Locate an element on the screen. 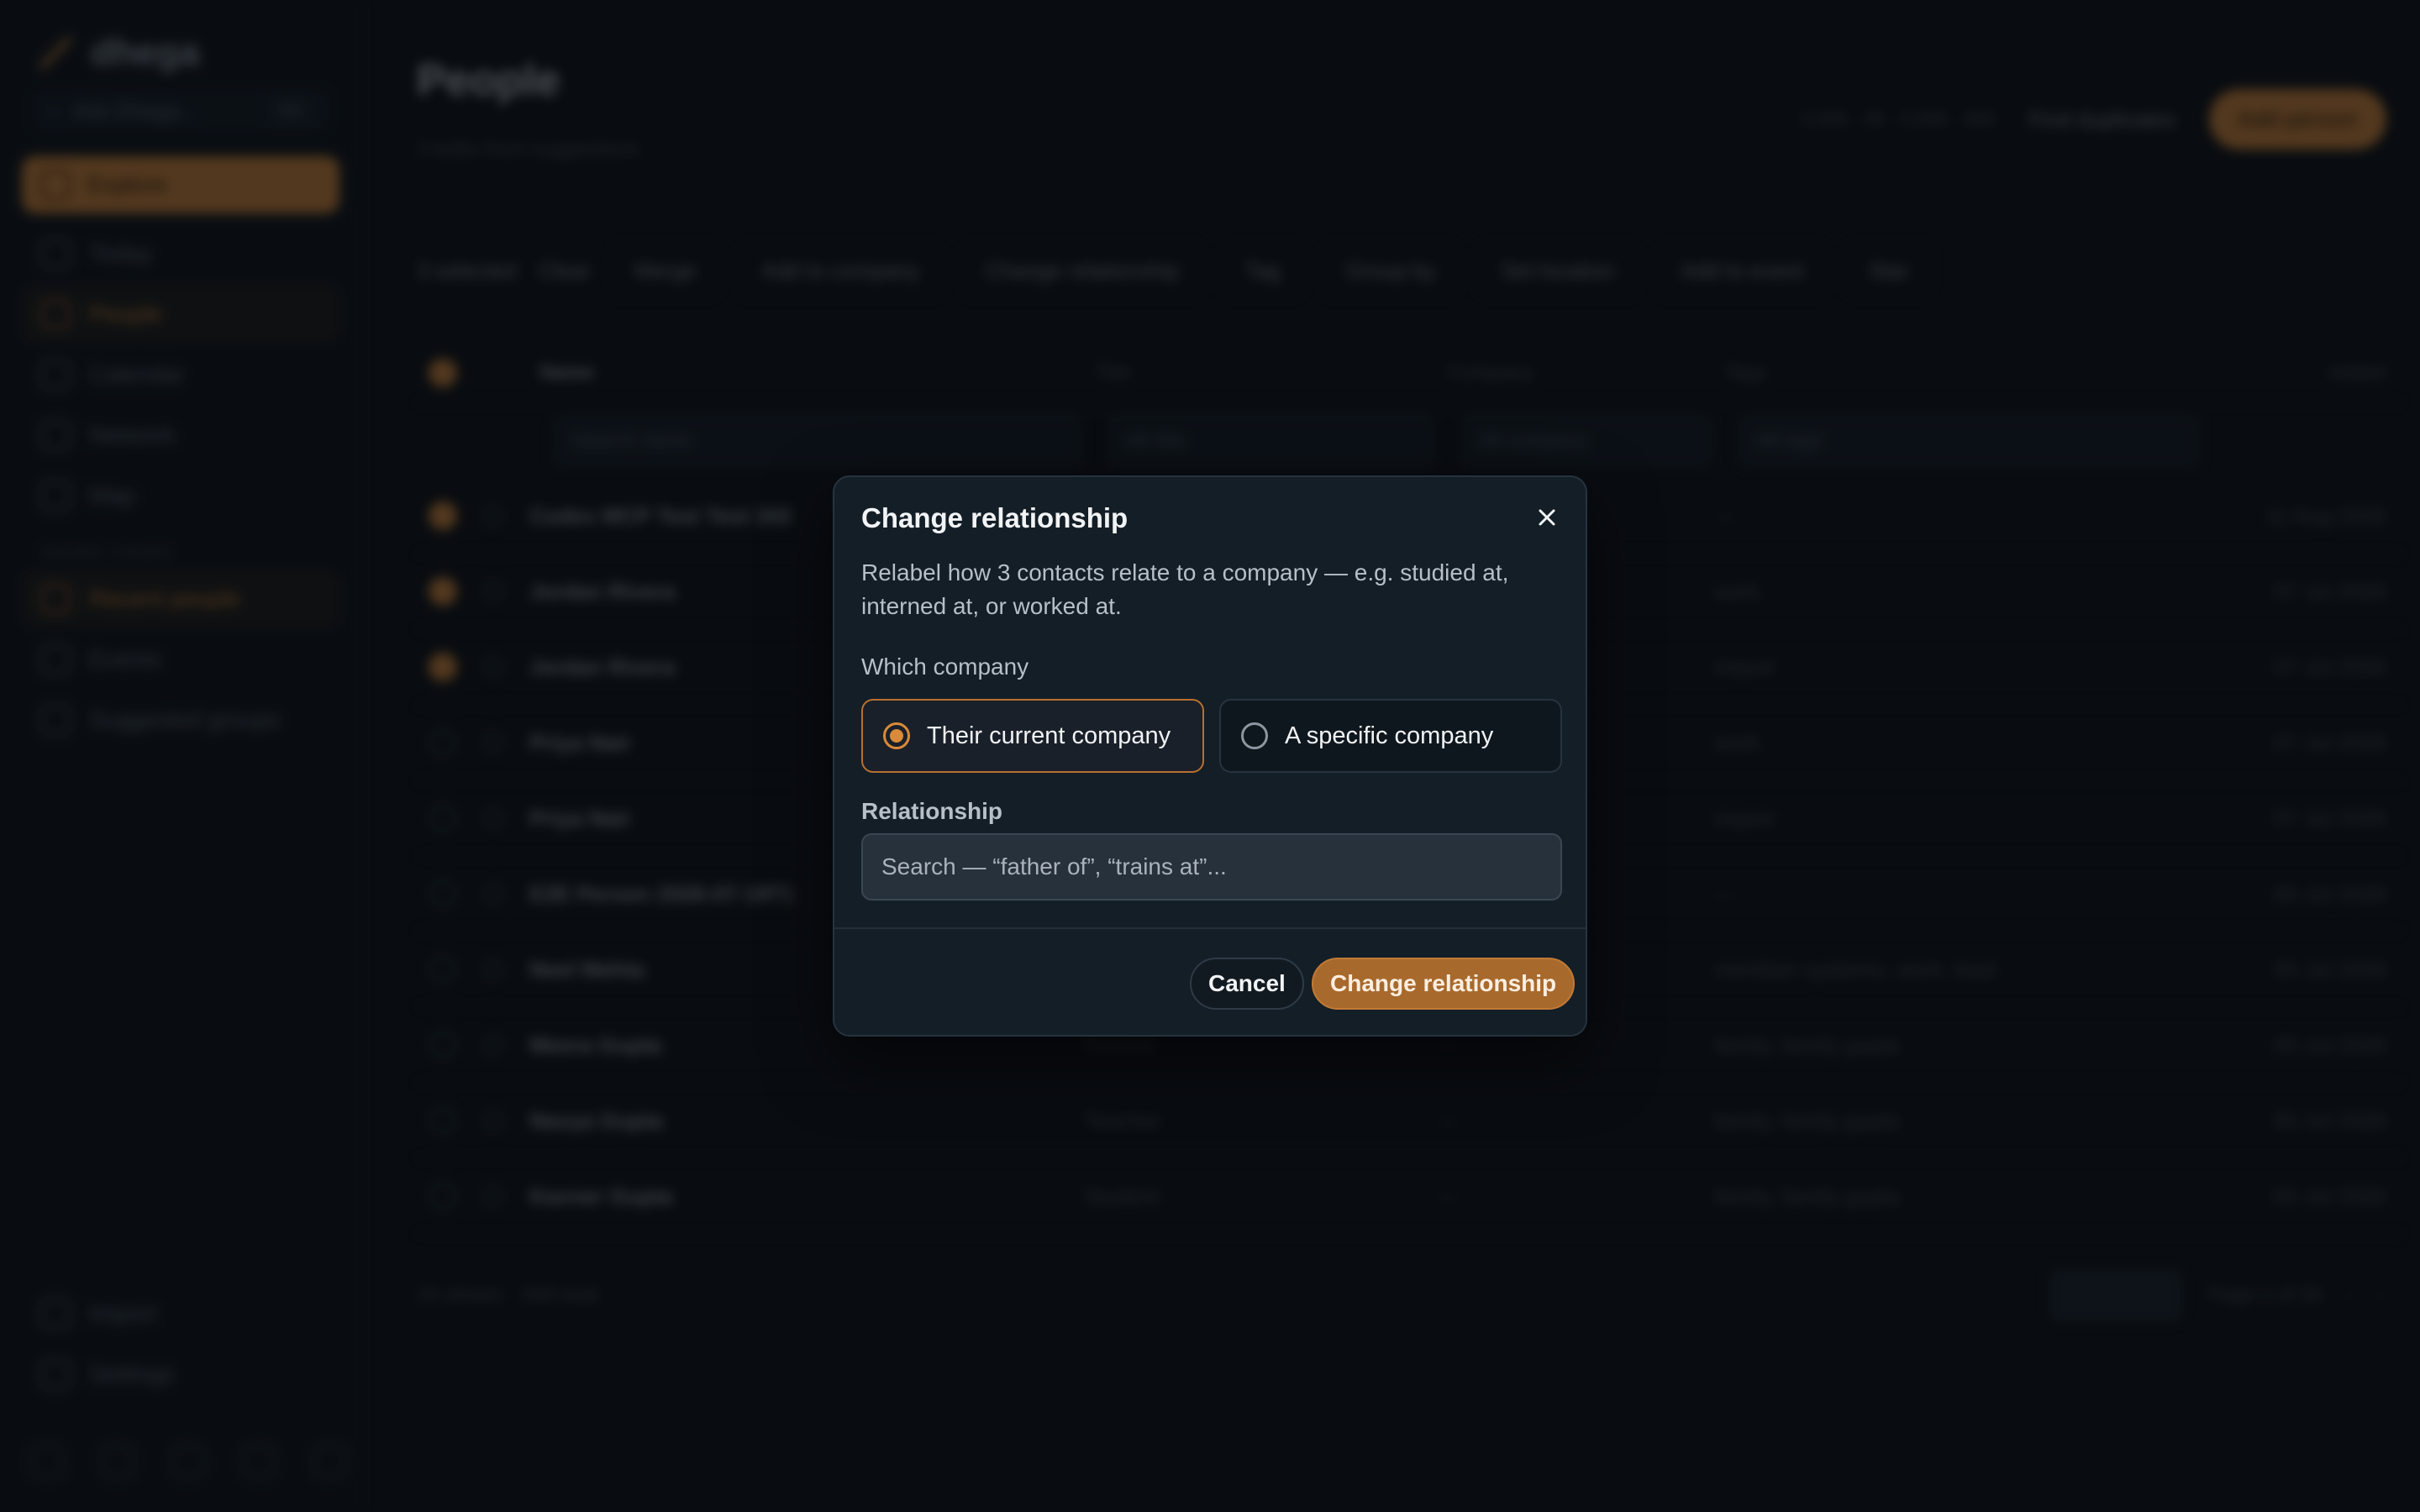 The height and width of the screenshot is (1512, 2420). which-company-label: Which company is located at coordinates (945, 667).